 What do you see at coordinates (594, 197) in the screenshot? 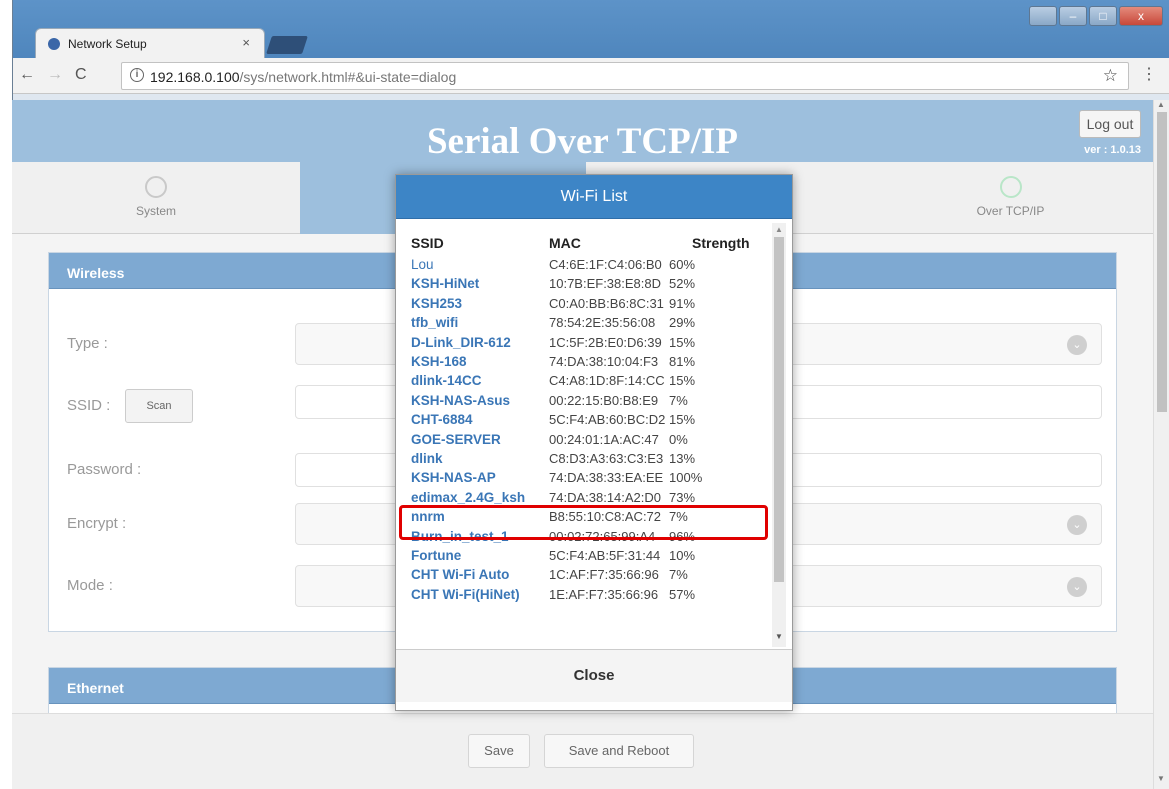
I see `dialog-title: Wi-Fi List` at bounding box center [594, 197].